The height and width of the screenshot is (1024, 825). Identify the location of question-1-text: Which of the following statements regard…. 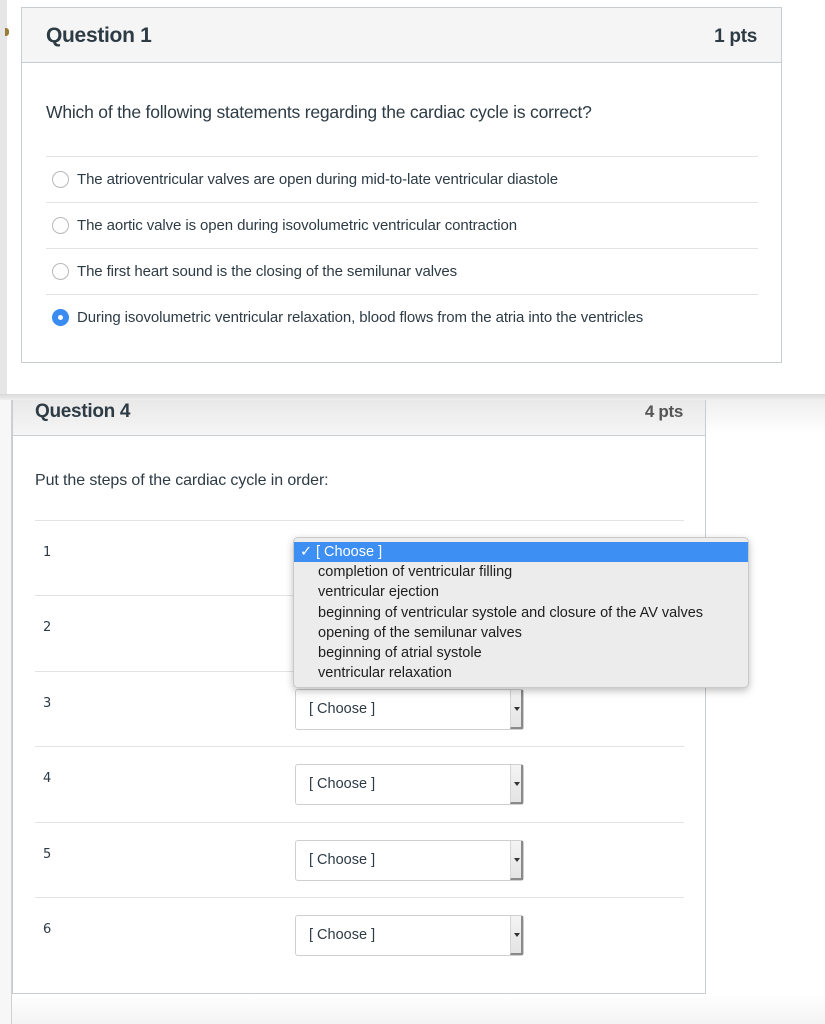
(319, 112).